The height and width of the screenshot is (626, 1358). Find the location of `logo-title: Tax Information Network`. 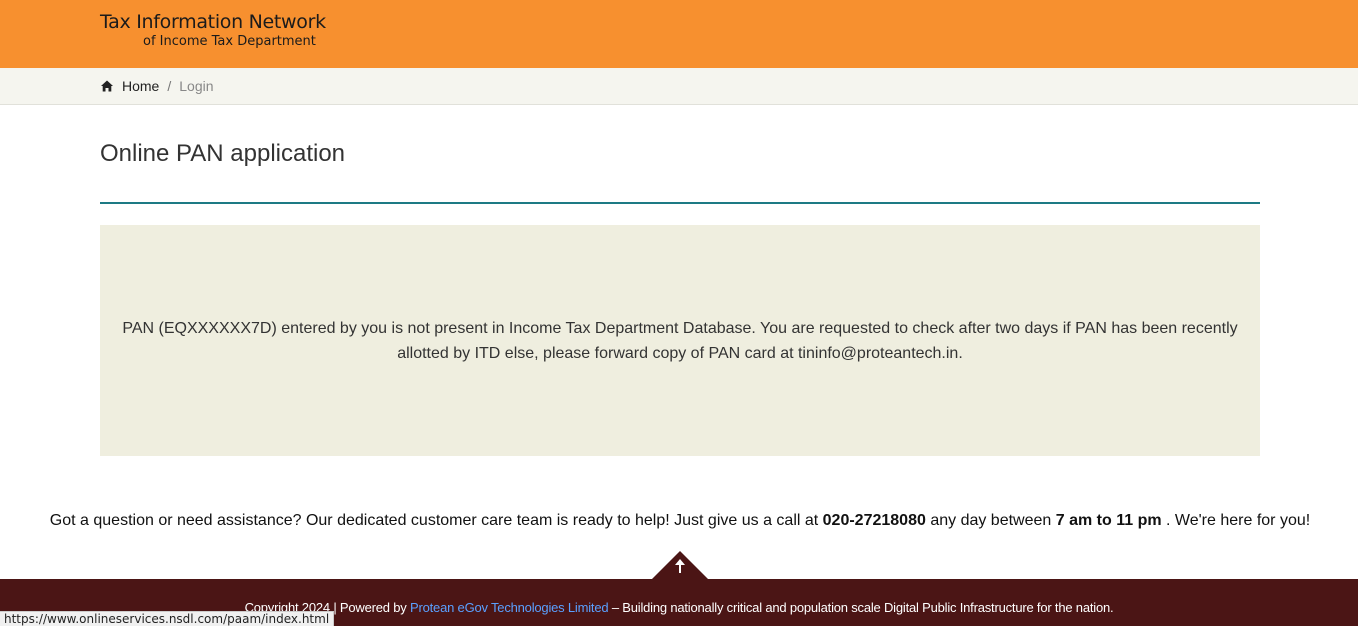

logo-title: Tax Information Network is located at coordinates (213, 22).